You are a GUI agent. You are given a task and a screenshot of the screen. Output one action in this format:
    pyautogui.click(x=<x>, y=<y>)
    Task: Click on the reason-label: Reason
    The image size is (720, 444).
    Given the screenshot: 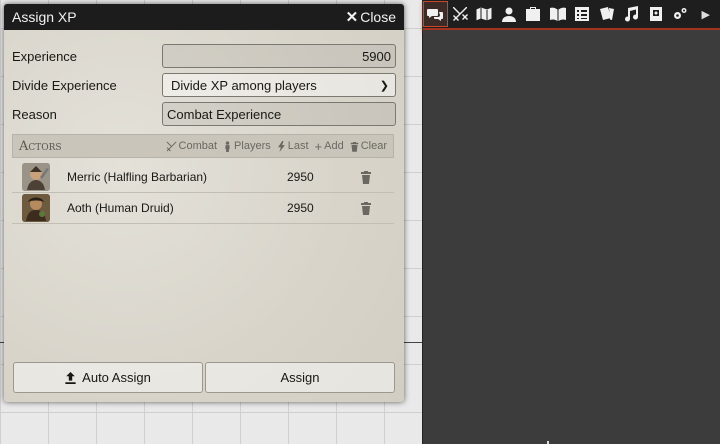 What is the action you would take?
    pyautogui.click(x=34, y=114)
    